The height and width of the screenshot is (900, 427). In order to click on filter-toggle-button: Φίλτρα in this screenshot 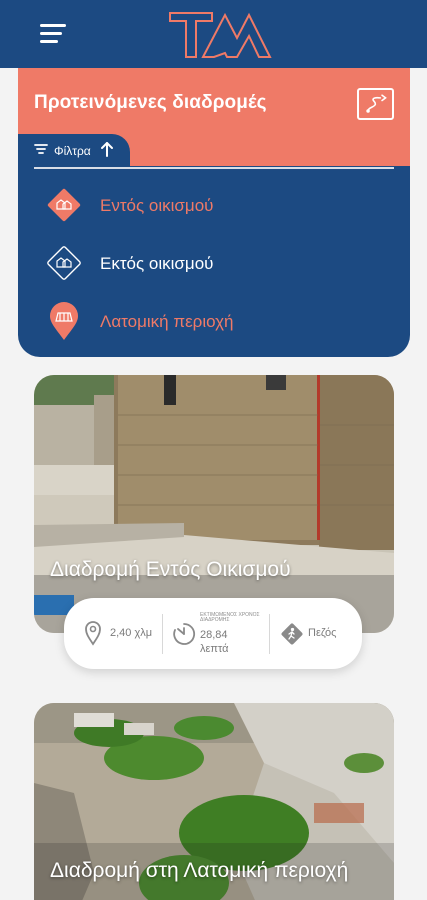, I will do `click(74, 150)`.